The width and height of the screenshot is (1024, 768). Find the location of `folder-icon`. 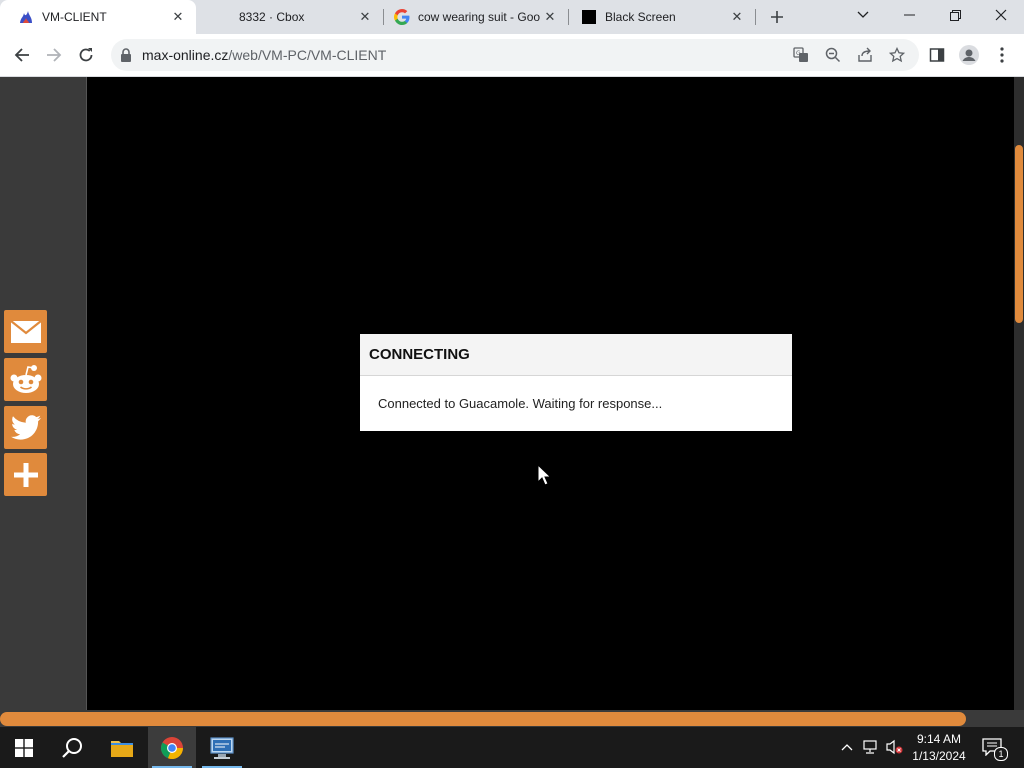

folder-icon is located at coordinates (122, 748).